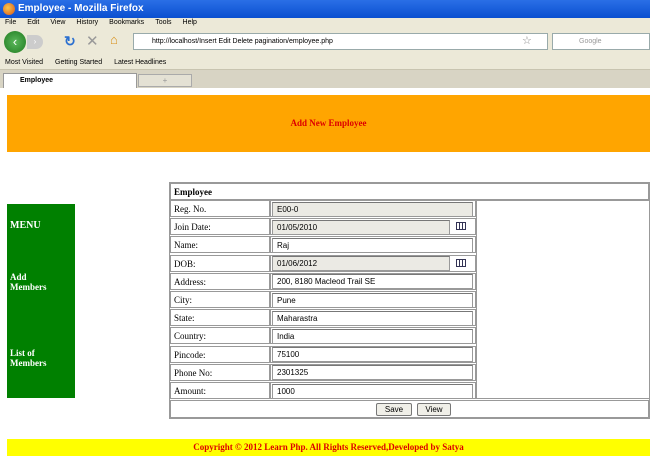 This screenshot has height=465, width=650. Describe the element at coordinates (372, 282) in the screenshot. I see `field-input: 200, 8180 Macleod Trail SE` at that location.